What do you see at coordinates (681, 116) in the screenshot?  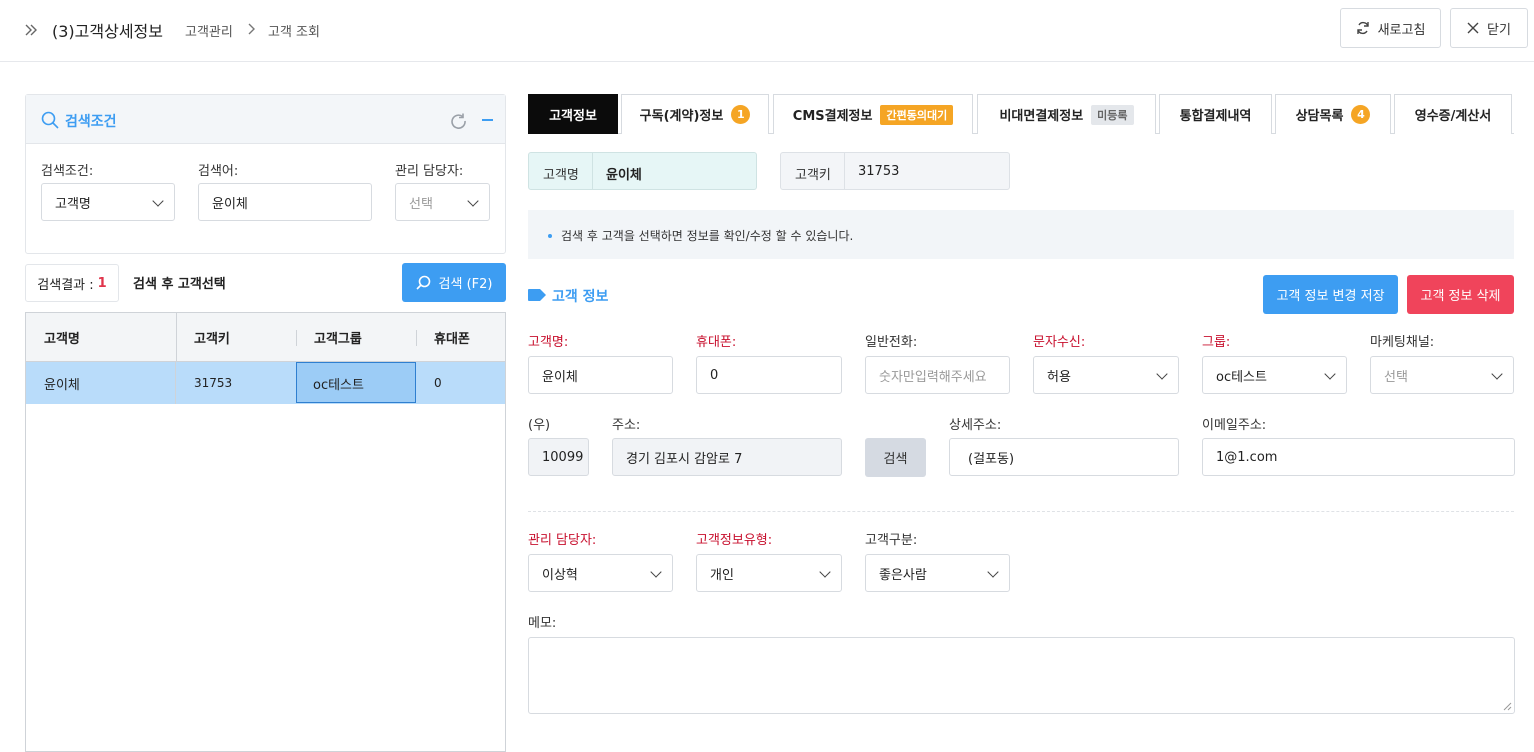 I see `tab-label: 구독(계약)정보` at bounding box center [681, 116].